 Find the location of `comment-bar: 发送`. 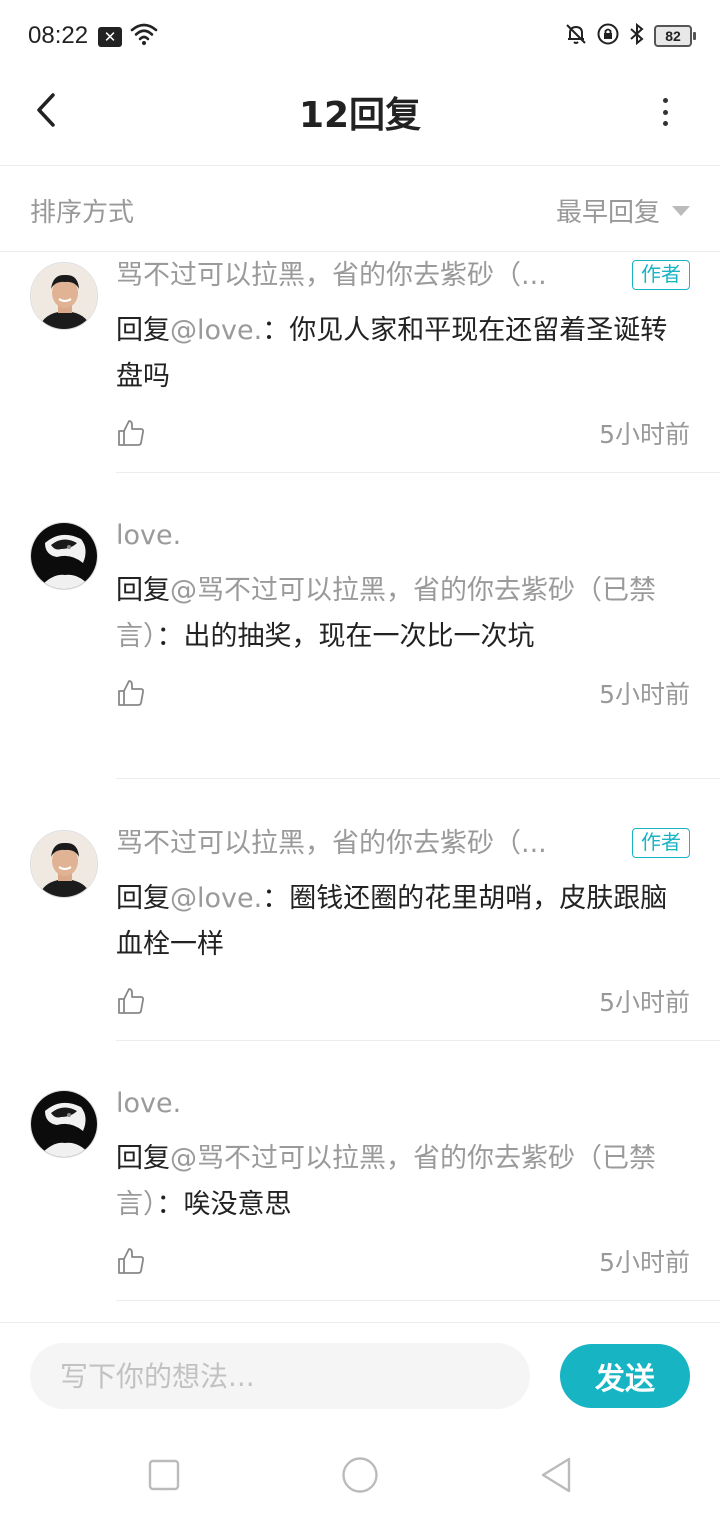

comment-bar: 发送 is located at coordinates (360, 1377).